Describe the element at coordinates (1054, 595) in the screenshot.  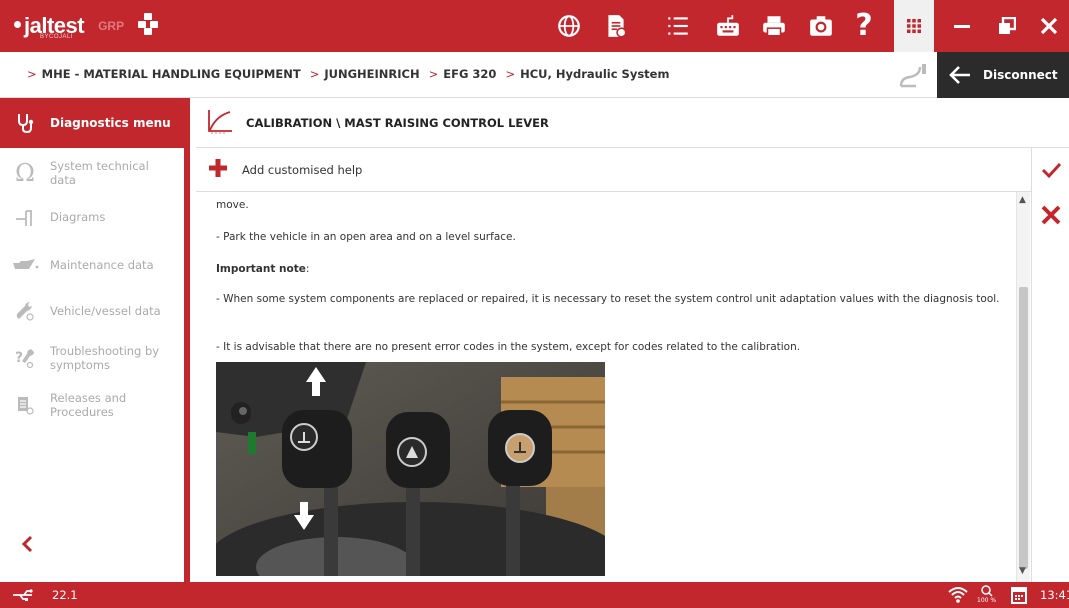
I see `clock-time: 13:41` at that location.